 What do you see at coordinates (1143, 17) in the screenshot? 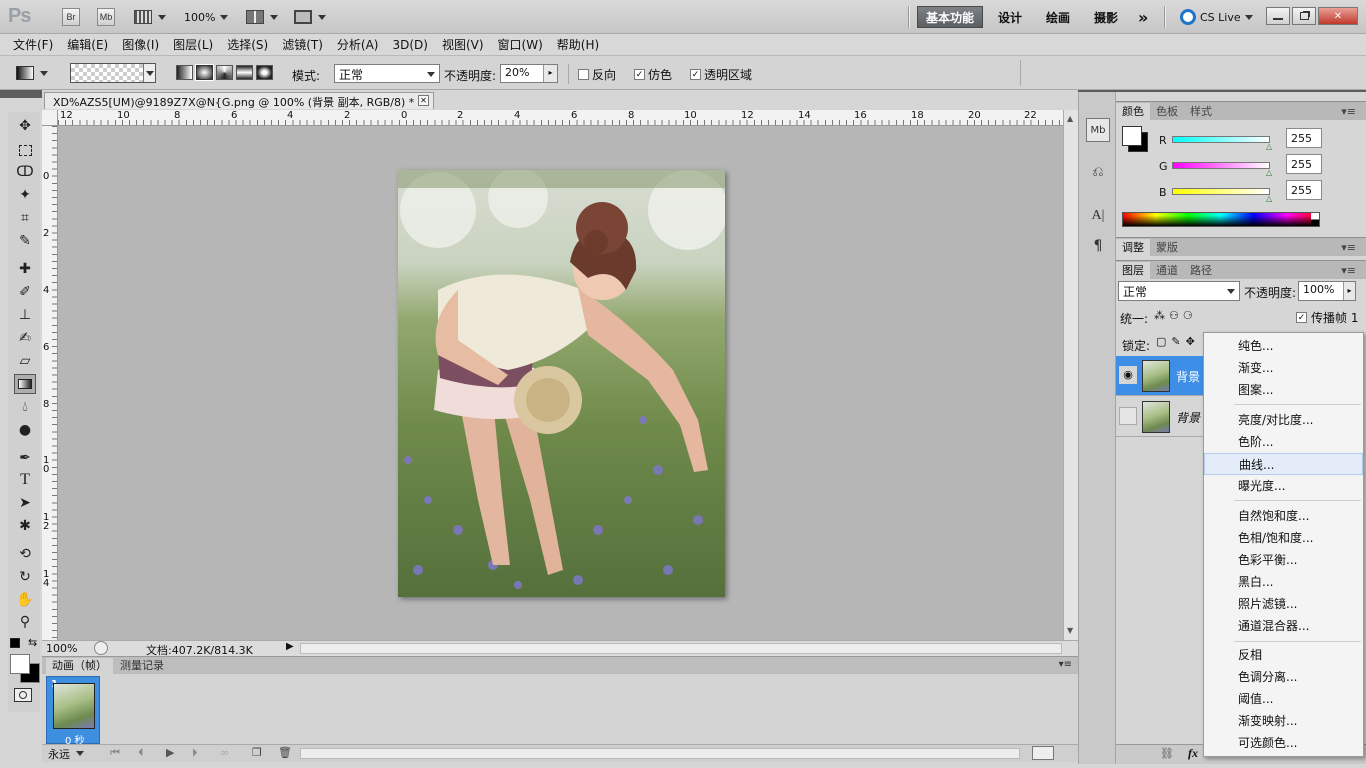
I see `more-workspaces-button: »` at bounding box center [1143, 17].